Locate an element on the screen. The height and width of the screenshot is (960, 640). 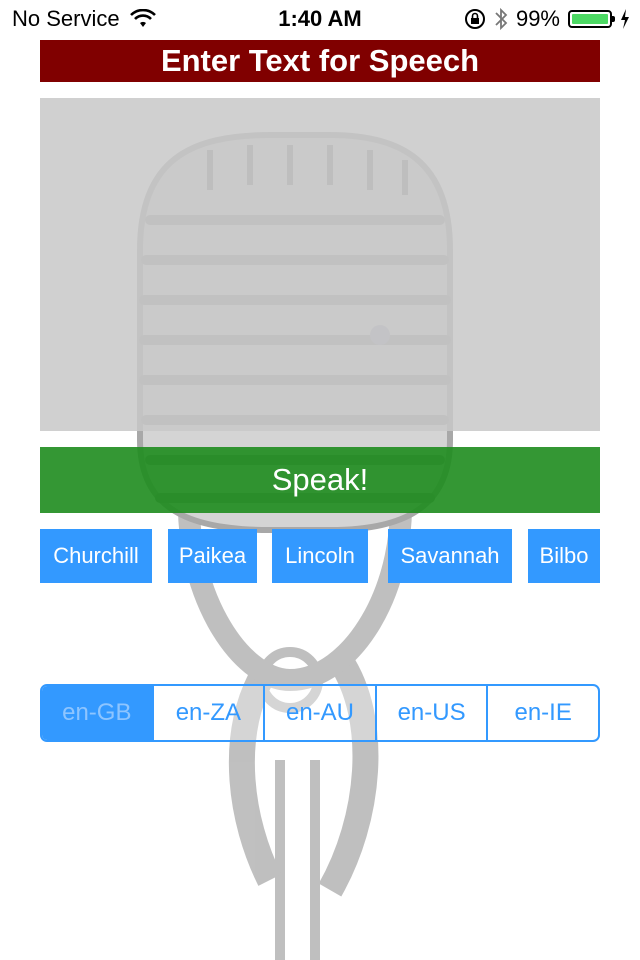
voice-button-savannah: Savannah is located at coordinates (450, 556).